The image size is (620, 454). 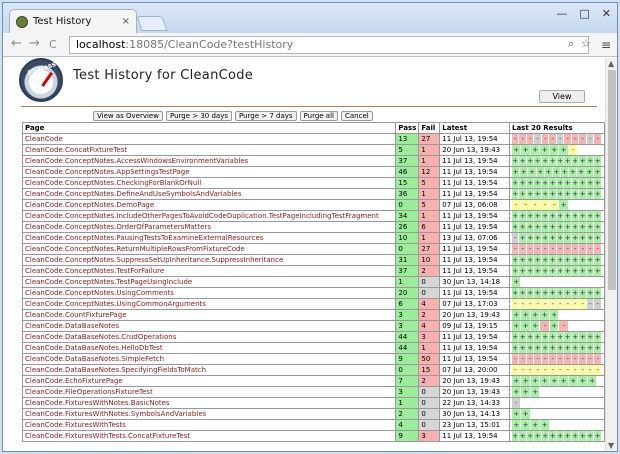 I want to click on purge-7-days-button: Purge > 7 days, so click(x=265, y=116).